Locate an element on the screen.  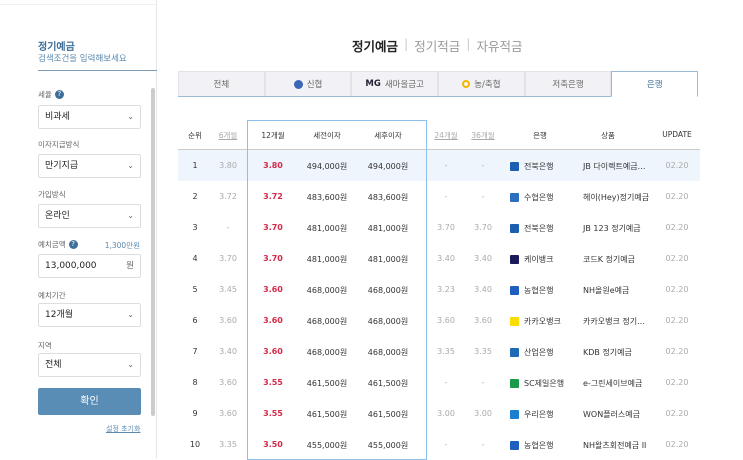
bank-name: 농협은행 is located at coordinates (539, 290).